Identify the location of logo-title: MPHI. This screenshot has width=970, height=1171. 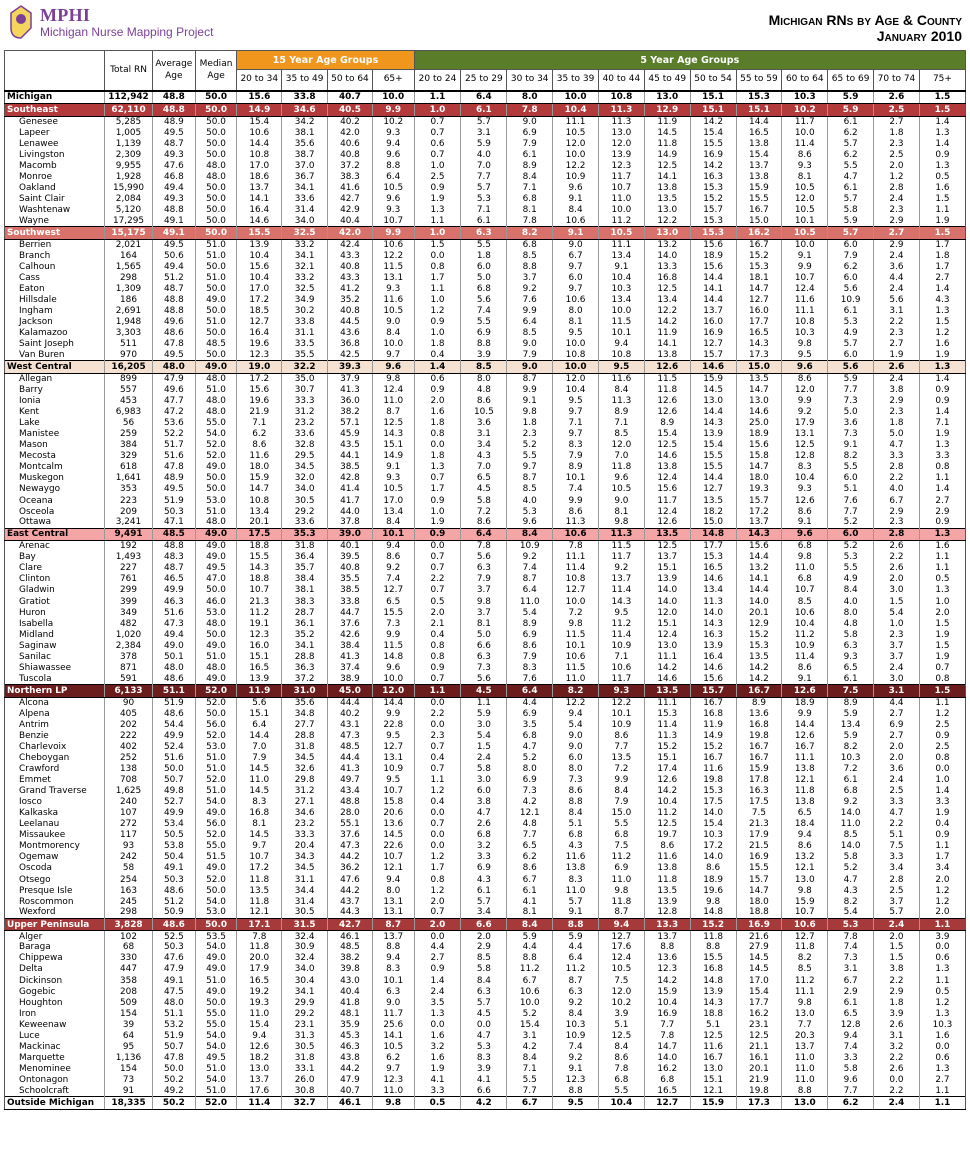
(65, 15).